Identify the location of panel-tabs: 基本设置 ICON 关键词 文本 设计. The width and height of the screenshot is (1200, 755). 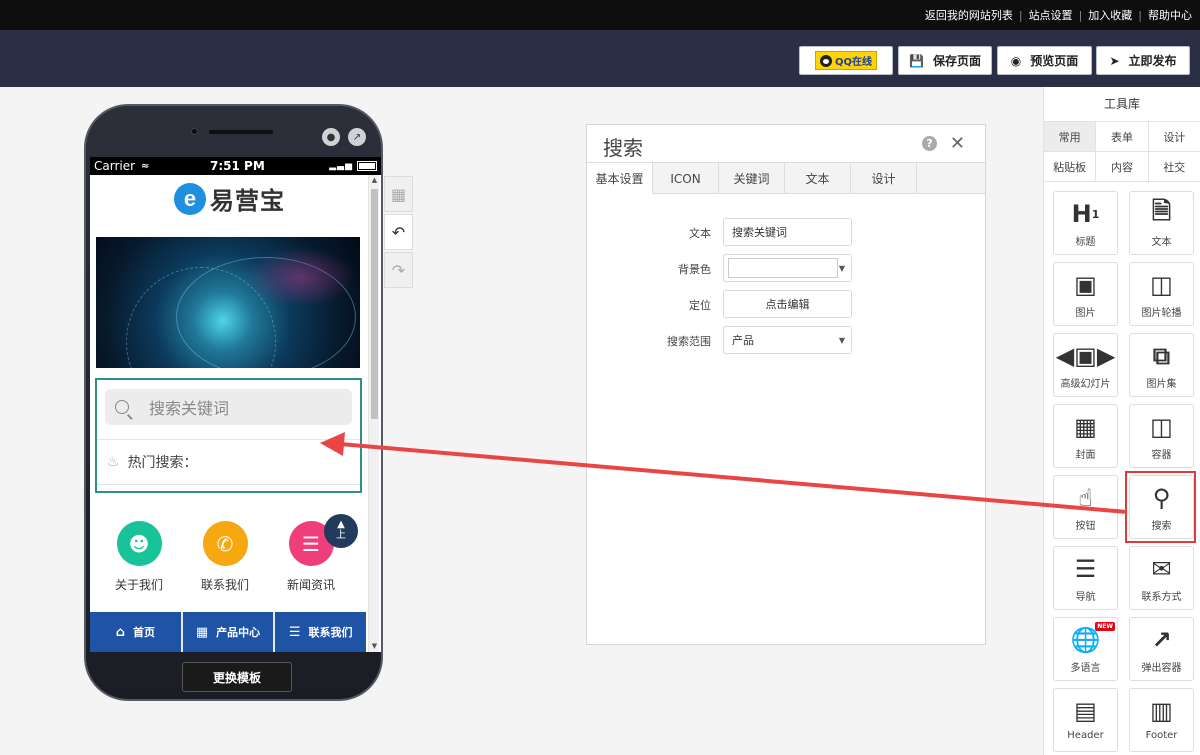
(786, 178).